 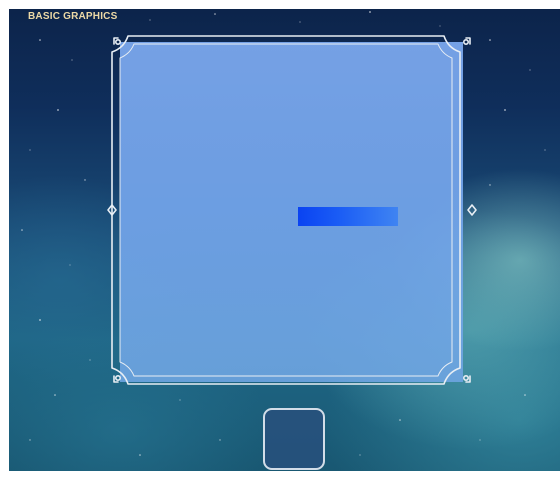 What do you see at coordinates (4, 242) in the screenshot?
I see `left-edge` at bounding box center [4, 242].